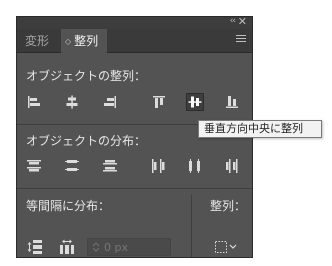 This screenshot has height=266, width=332. Describe the element at coordinates (72, 166) in the screenshot. I see `distribute-vertical-center-icon` at that location.